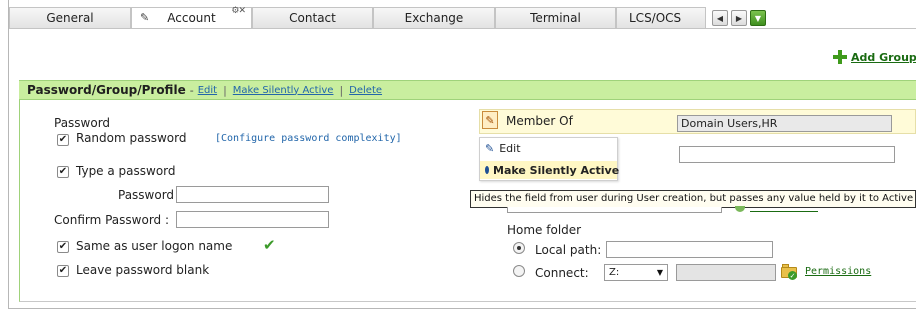 This screenshot has width=916, height=309. What do you see at coordinates (63, 271) in the screenshot?
I see `leave-blank-checkbox` at bounding box center [63, 271].